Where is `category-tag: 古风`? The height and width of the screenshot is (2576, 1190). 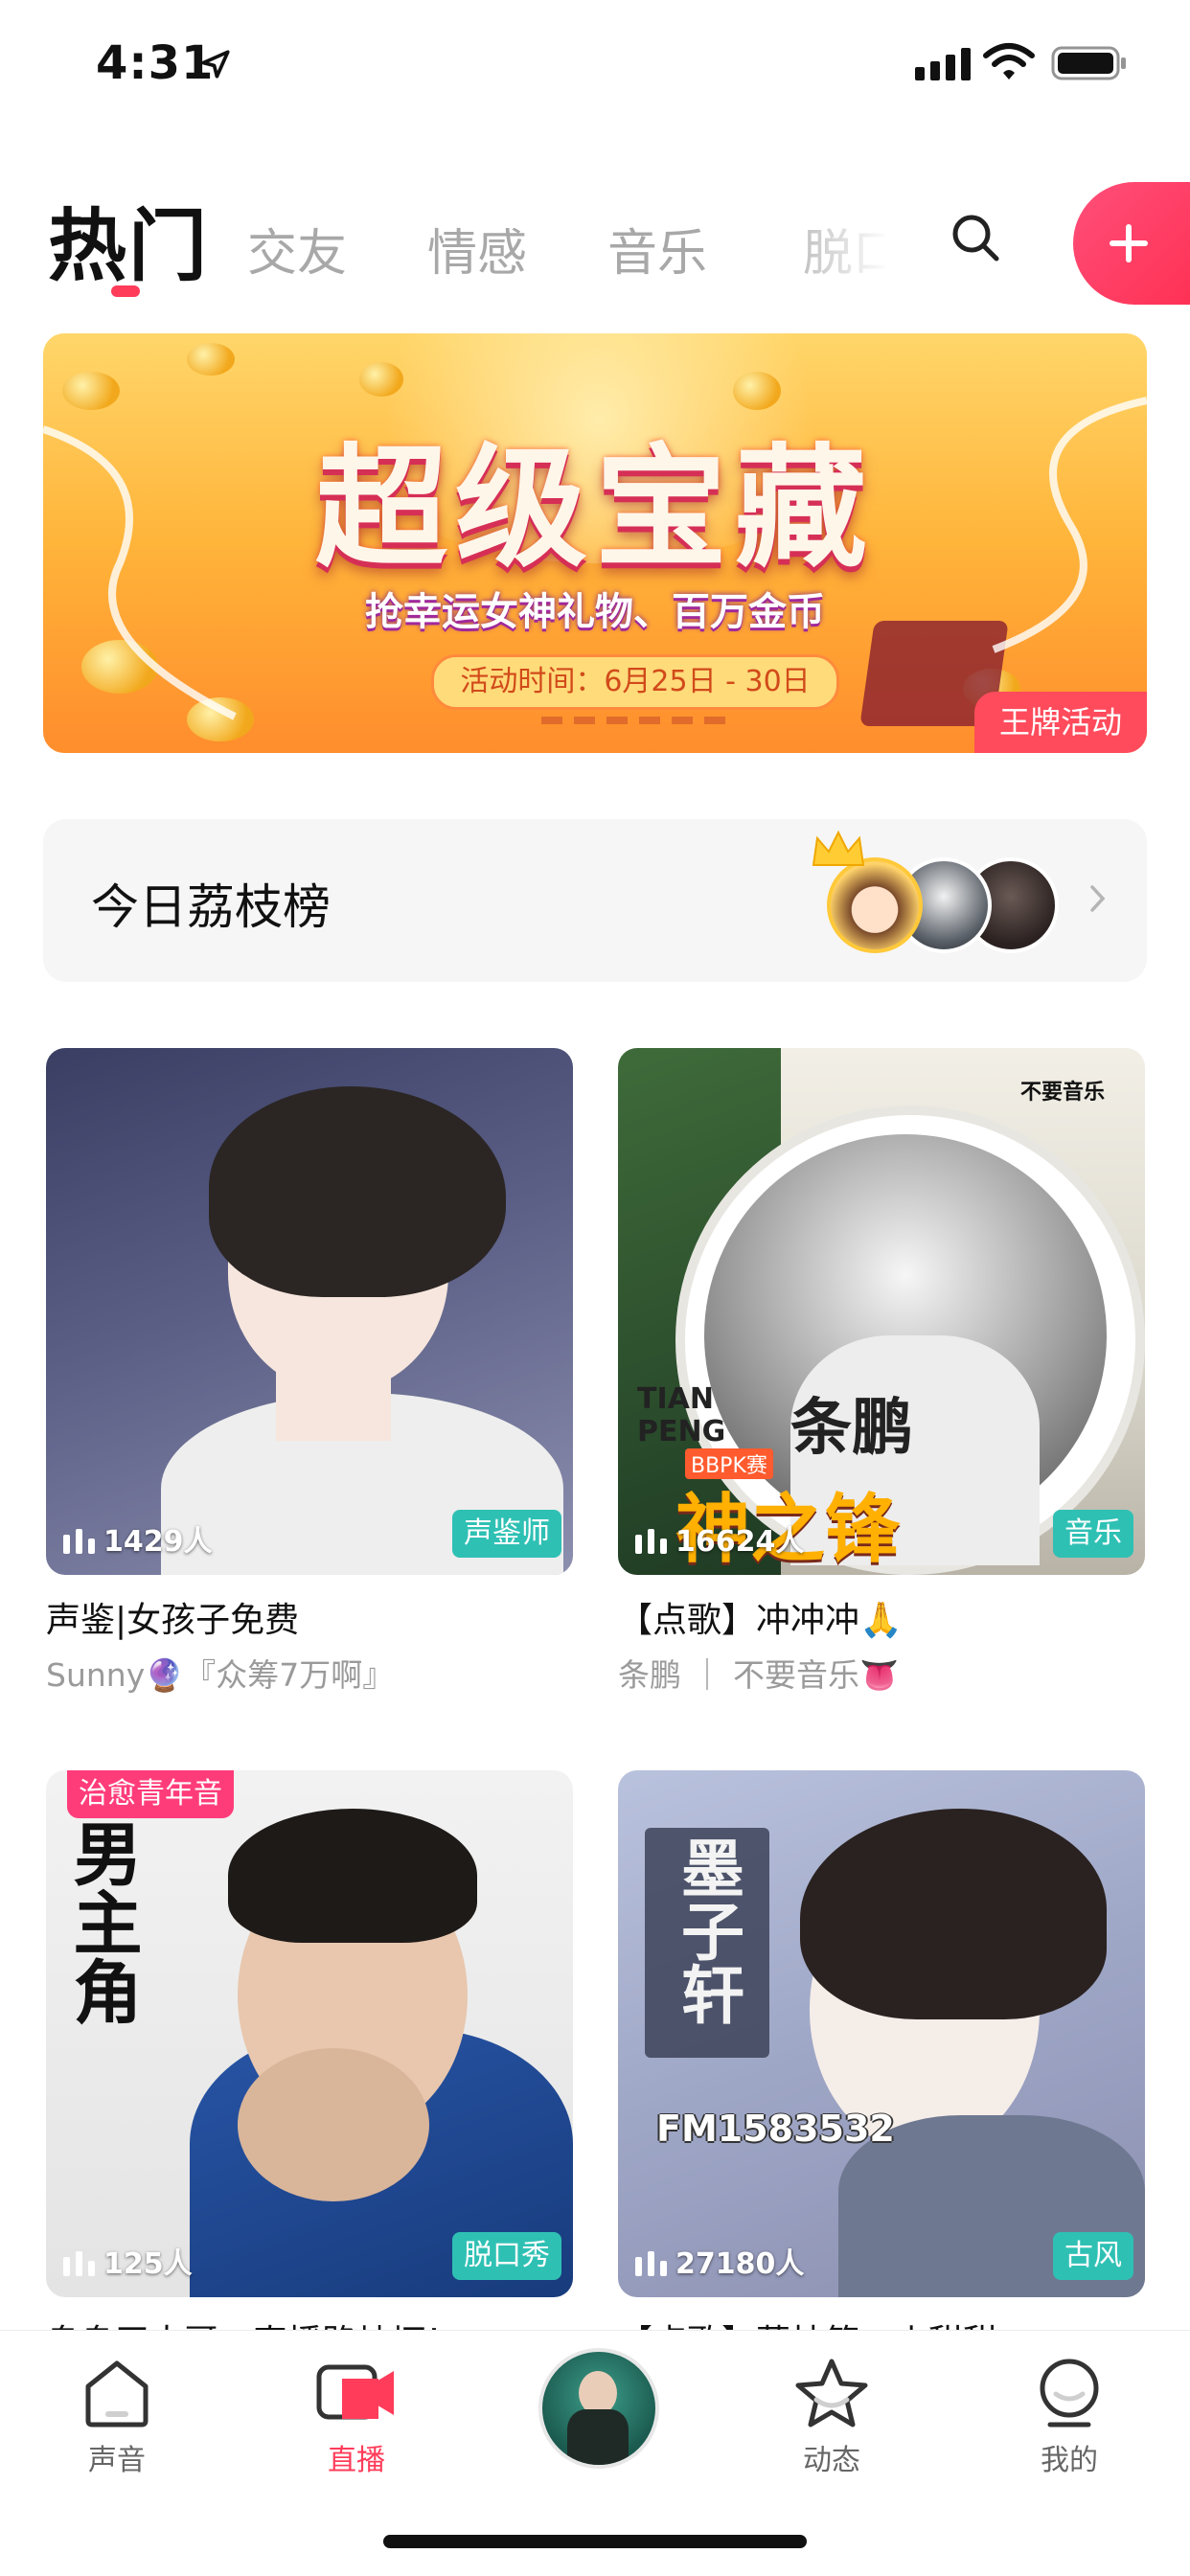
category-tag: 古风 is located at coordinates (1093, 2256).